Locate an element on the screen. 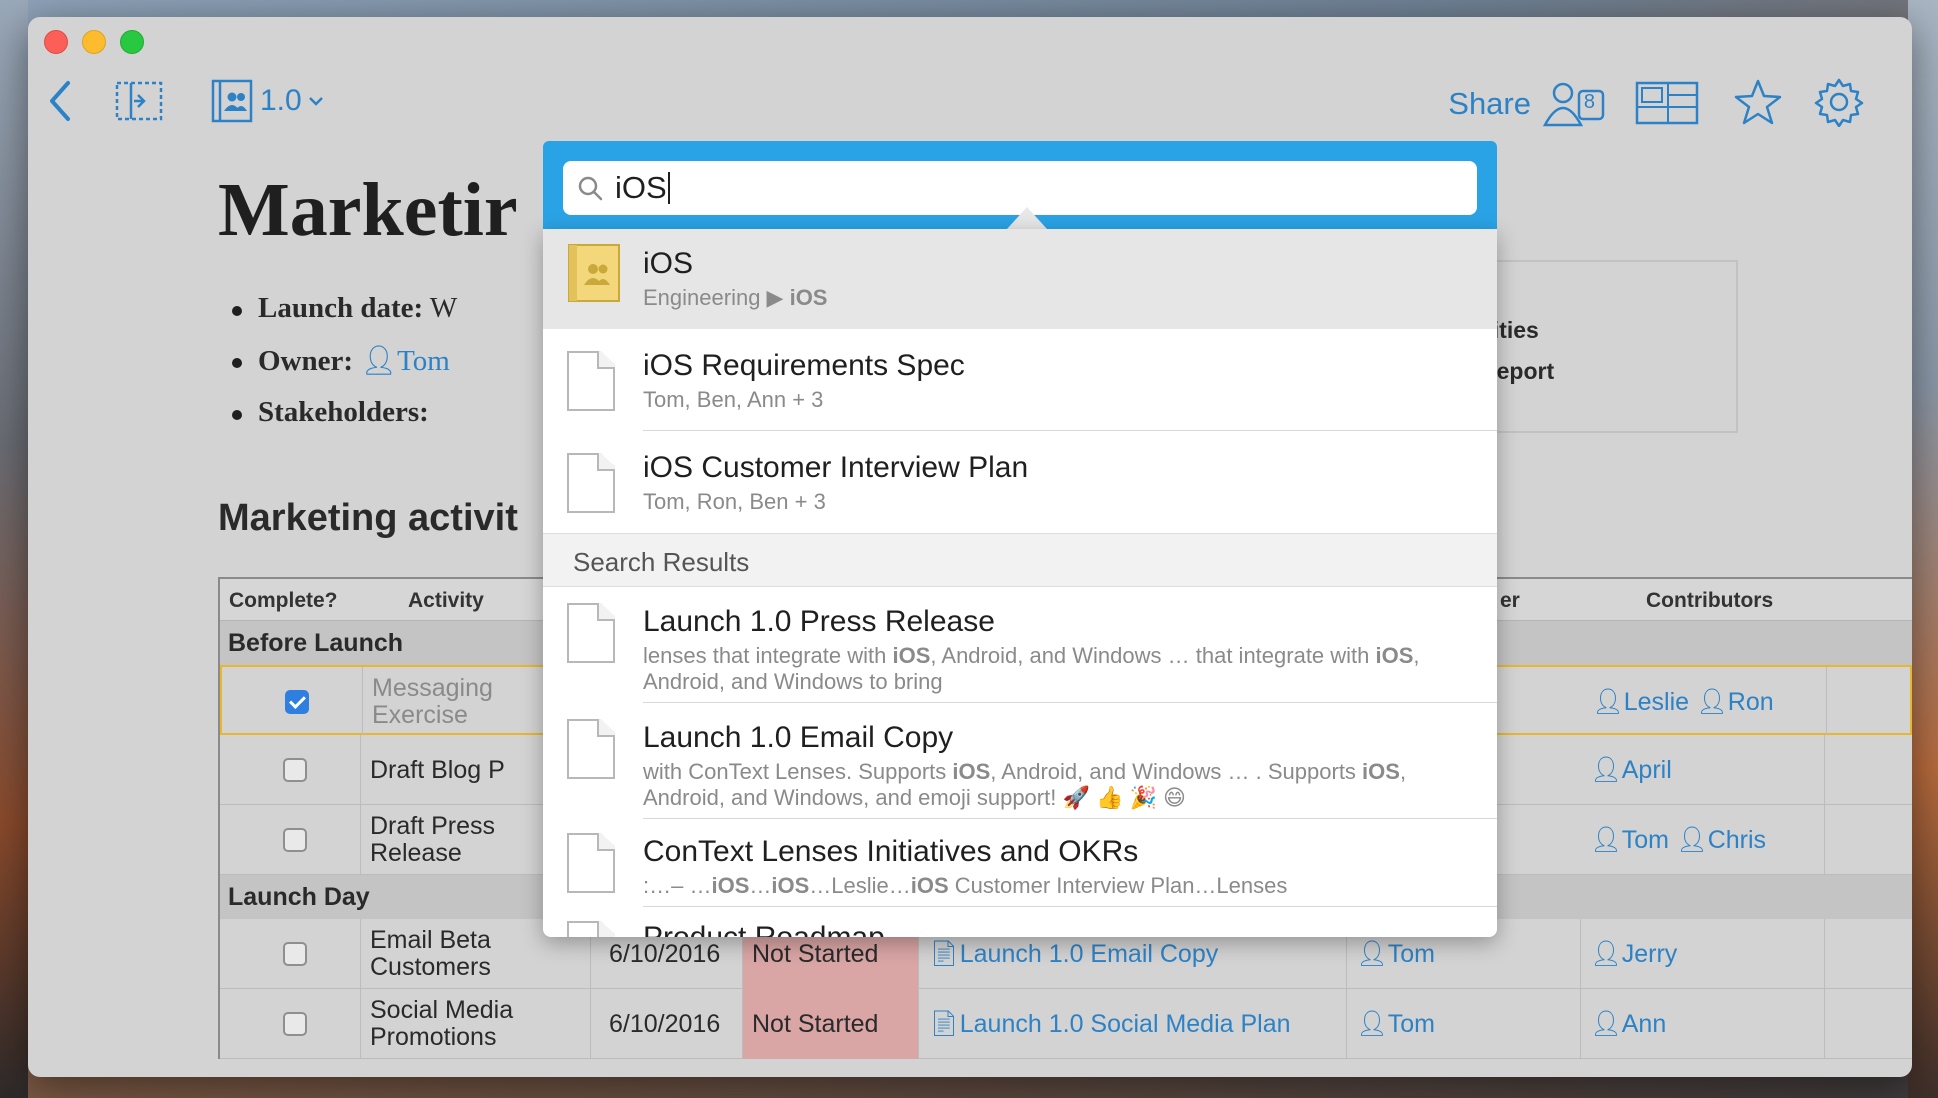  bullet-owner: Owner: 👤︎Tom is located at coordinates (344, 370).